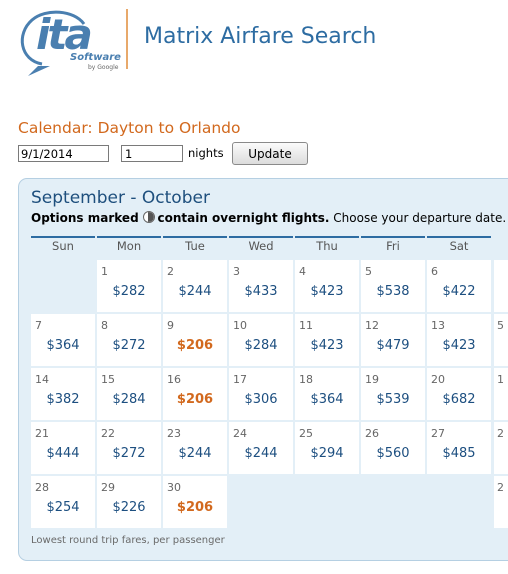 The image size is (508, 574). I want to click on day-number: 20, so click(438, 379).